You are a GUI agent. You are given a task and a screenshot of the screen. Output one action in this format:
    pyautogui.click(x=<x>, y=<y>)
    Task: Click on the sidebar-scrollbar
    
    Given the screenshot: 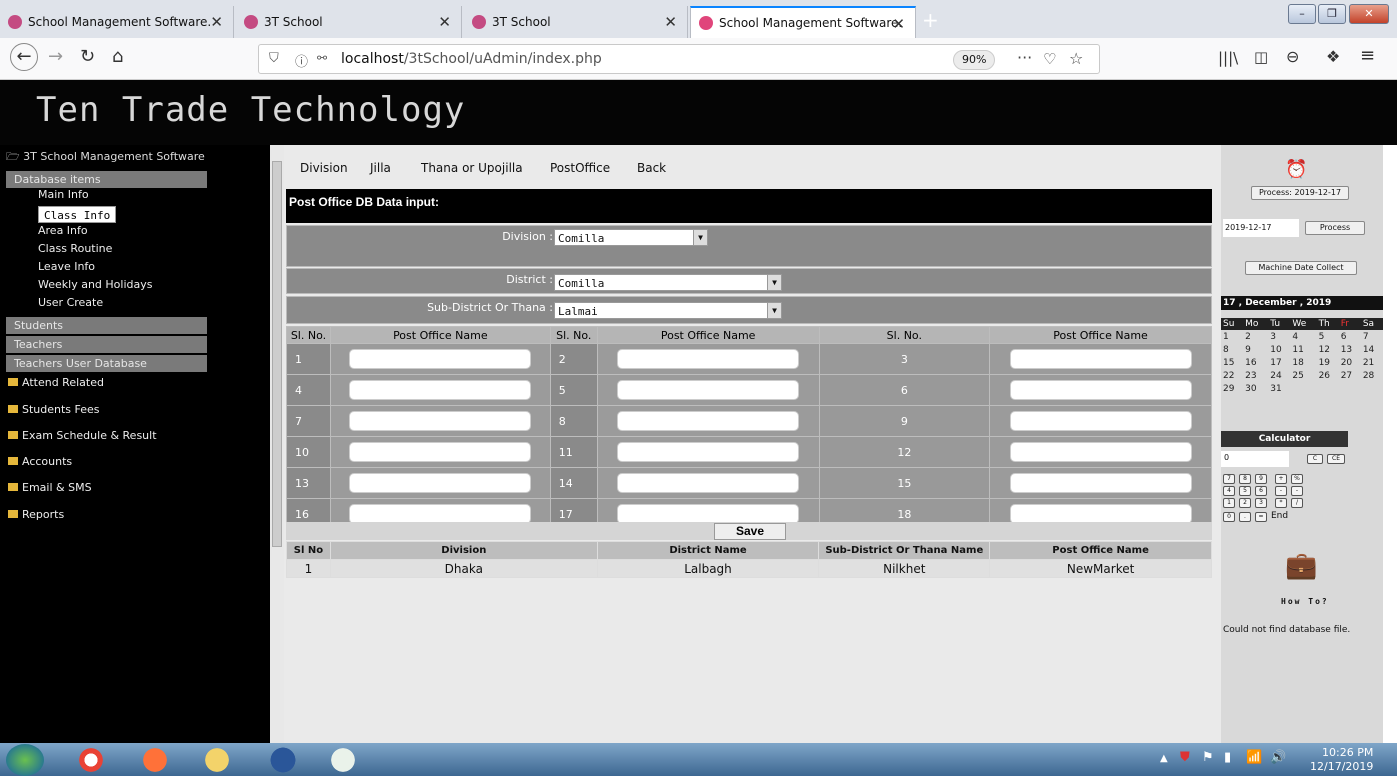 What is the action you would take?
    pyautogui.click(x=277, y=444)
    